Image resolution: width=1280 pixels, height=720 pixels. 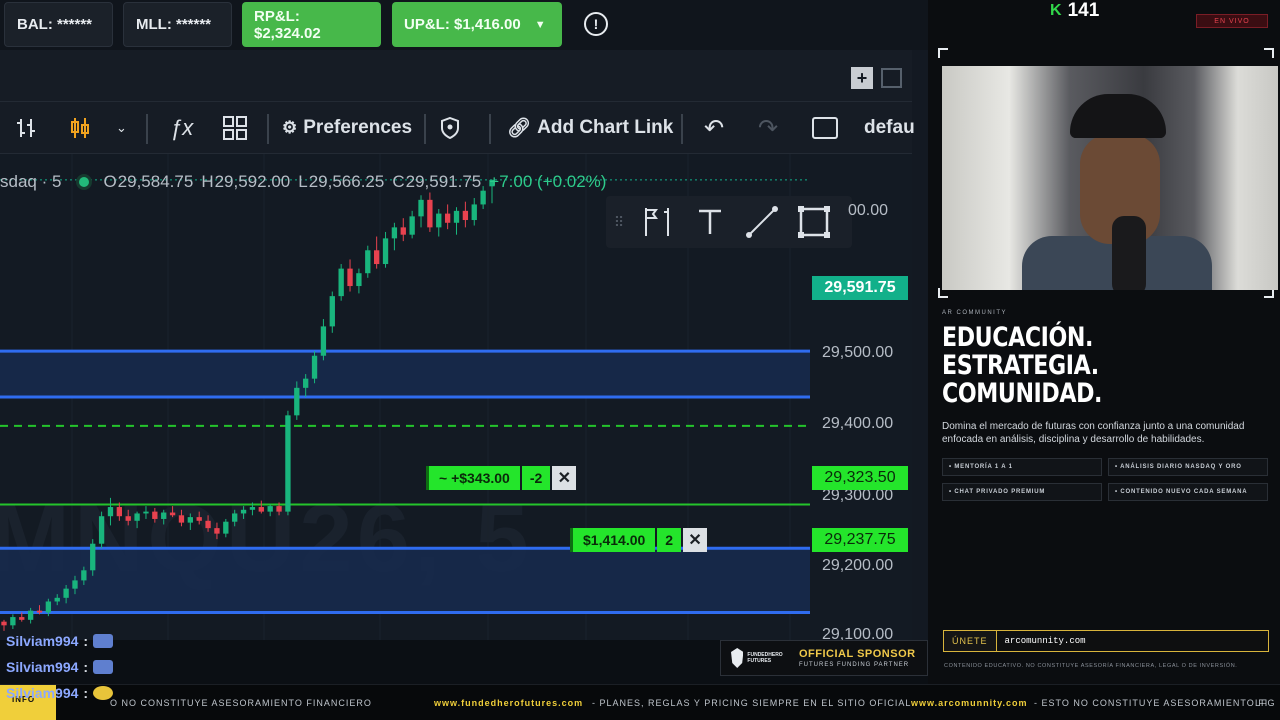 I want to click on unrealized-pnl-text: UP&L: $1,416.00, so click(x=462, y=24).